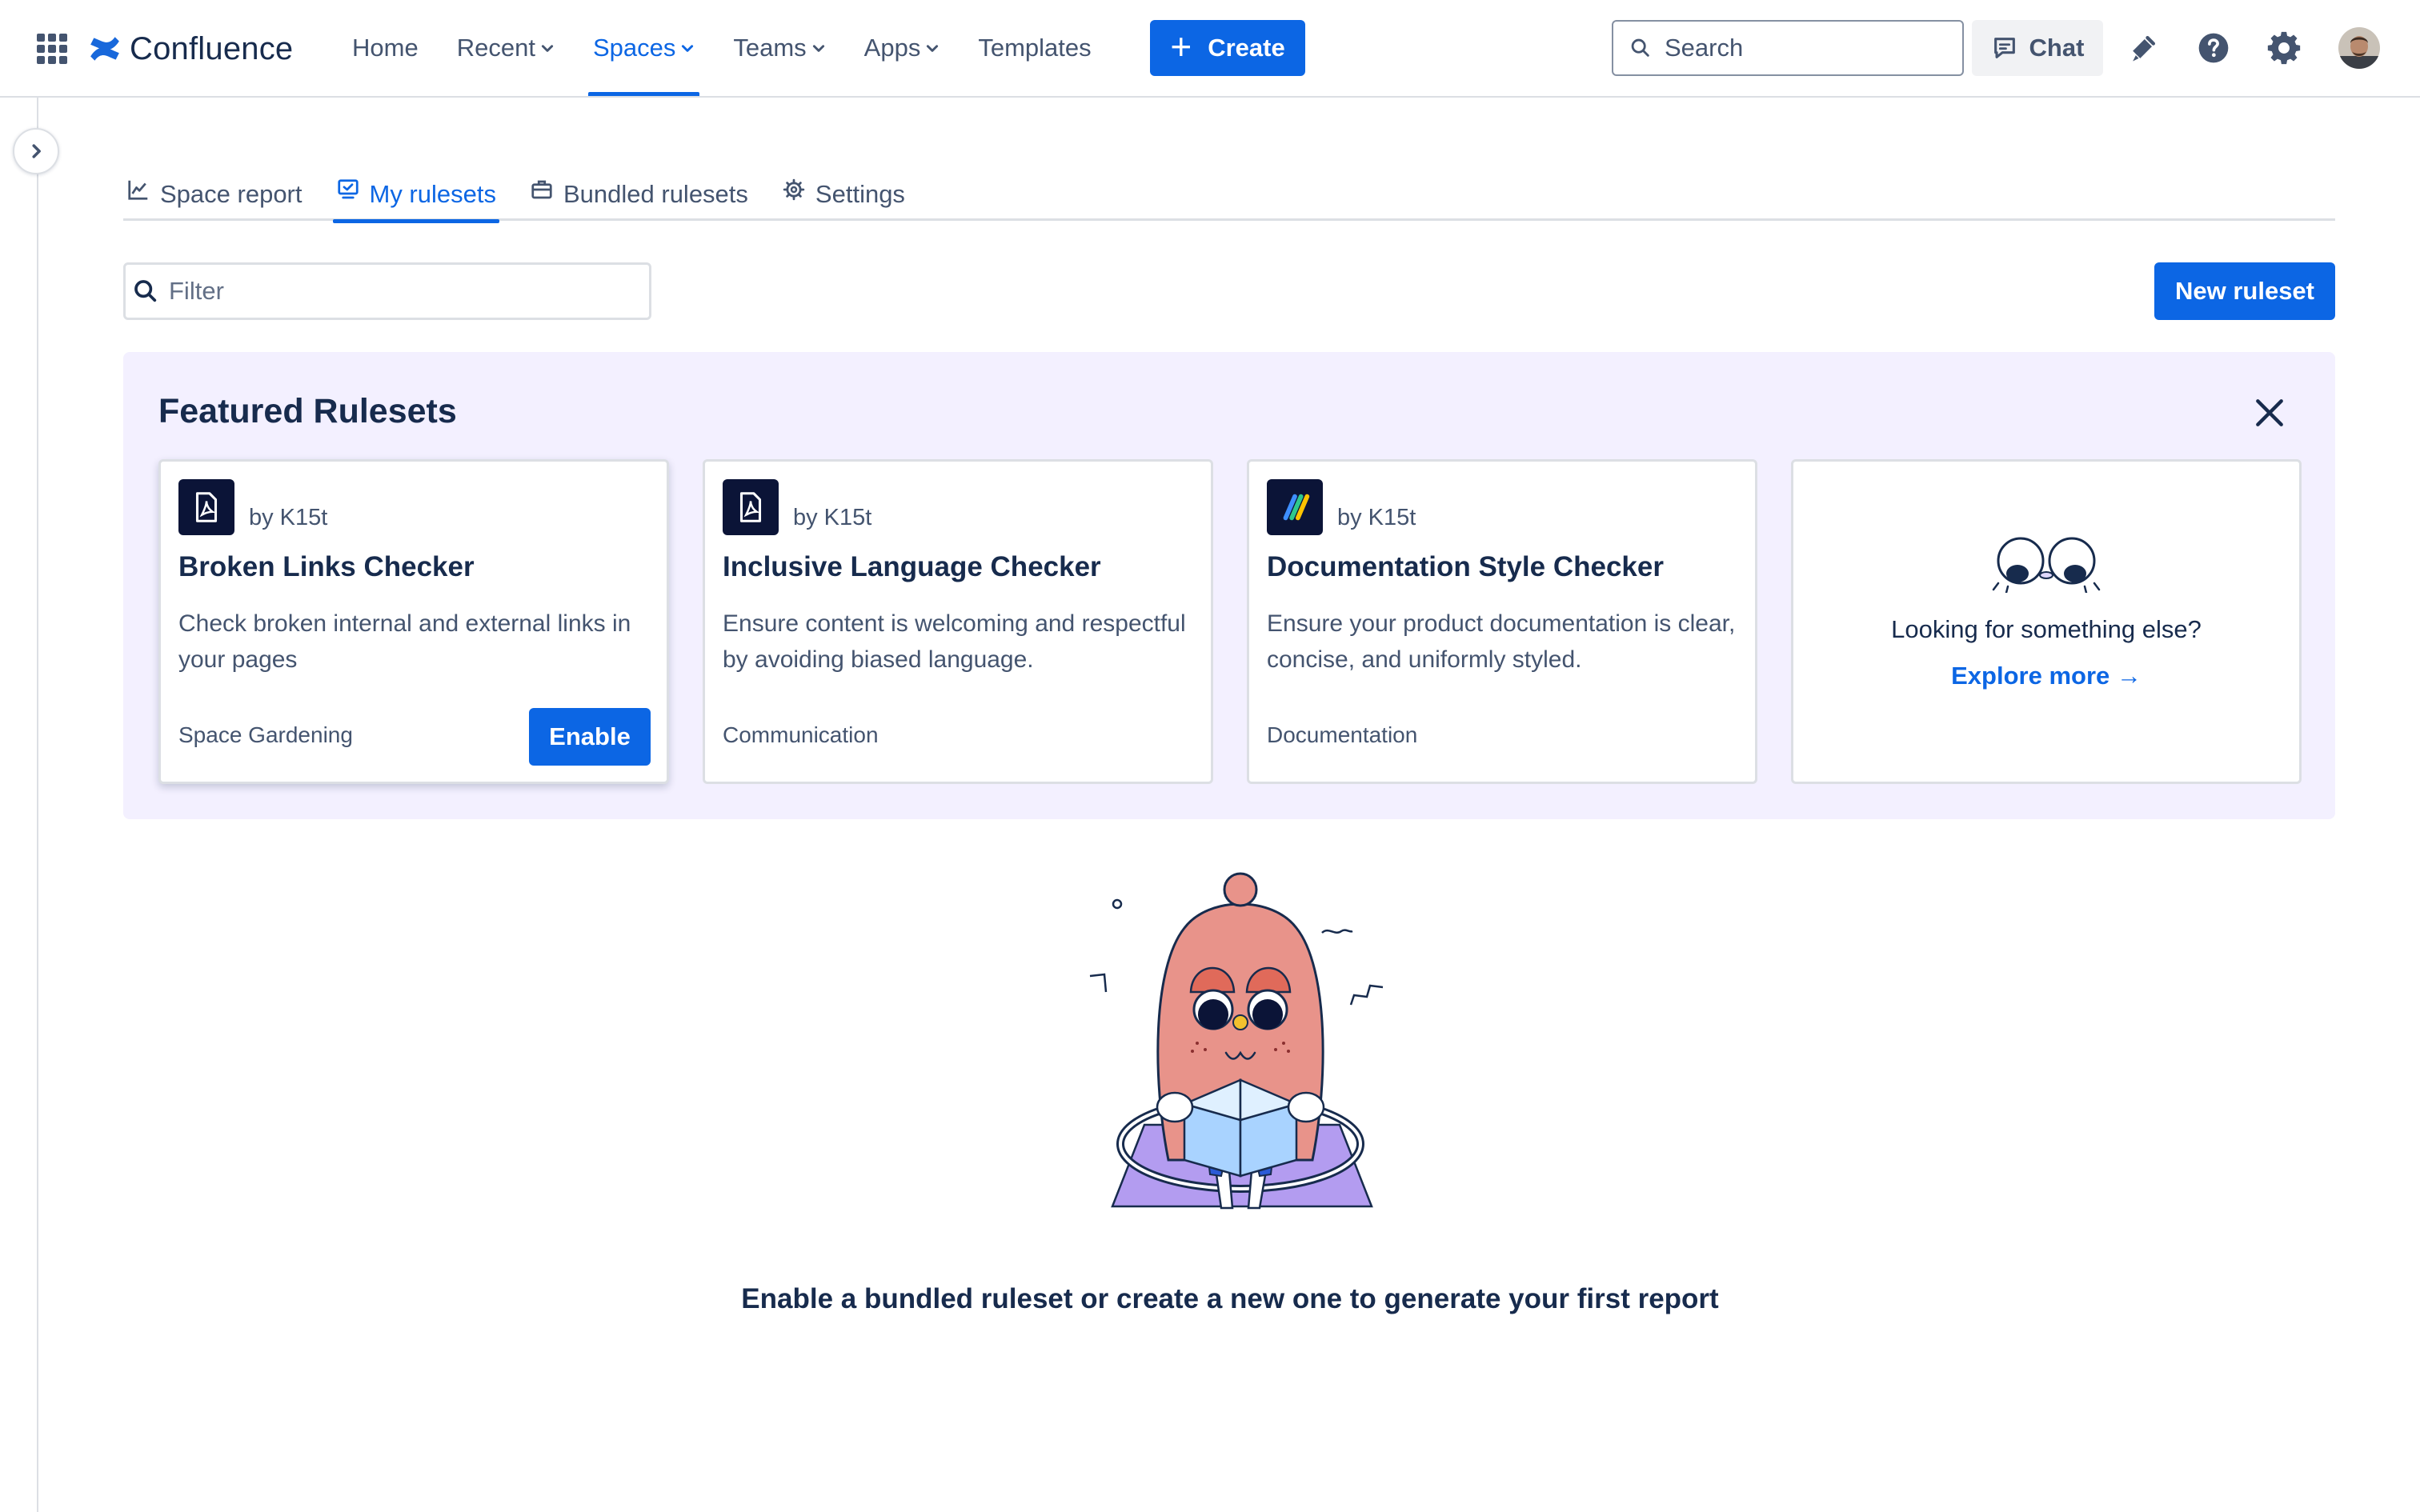  I want to click on tab-my-rulesets-label: My rulesets, so click(432, 194).